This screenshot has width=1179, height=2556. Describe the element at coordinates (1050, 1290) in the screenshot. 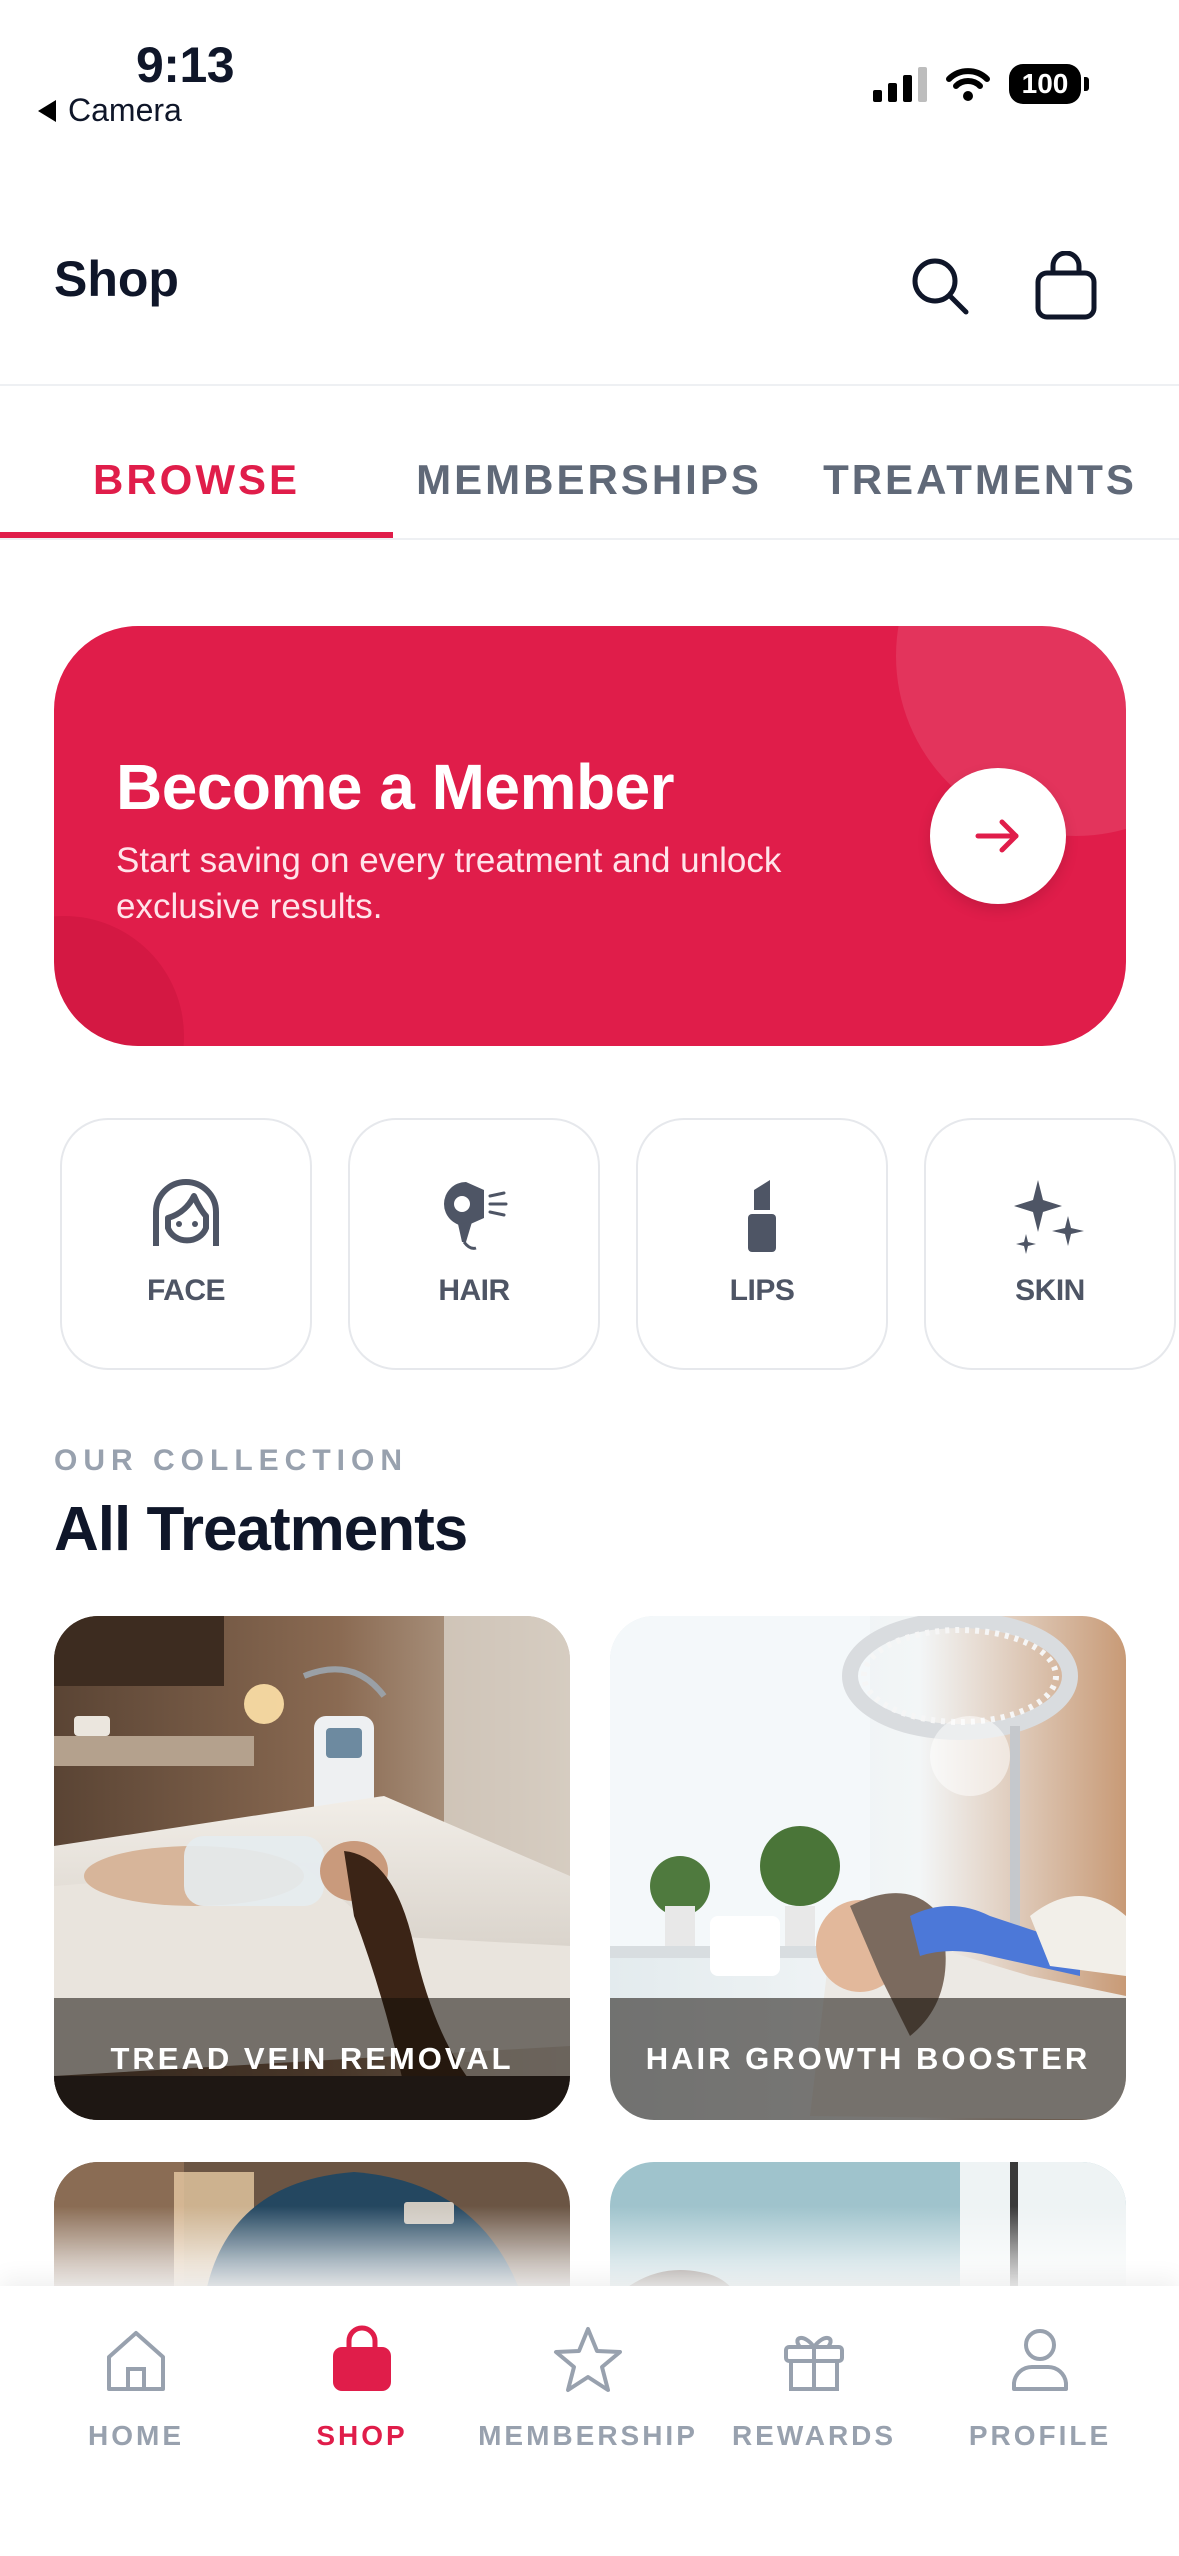

I see `category-label: SKIN` at that location.